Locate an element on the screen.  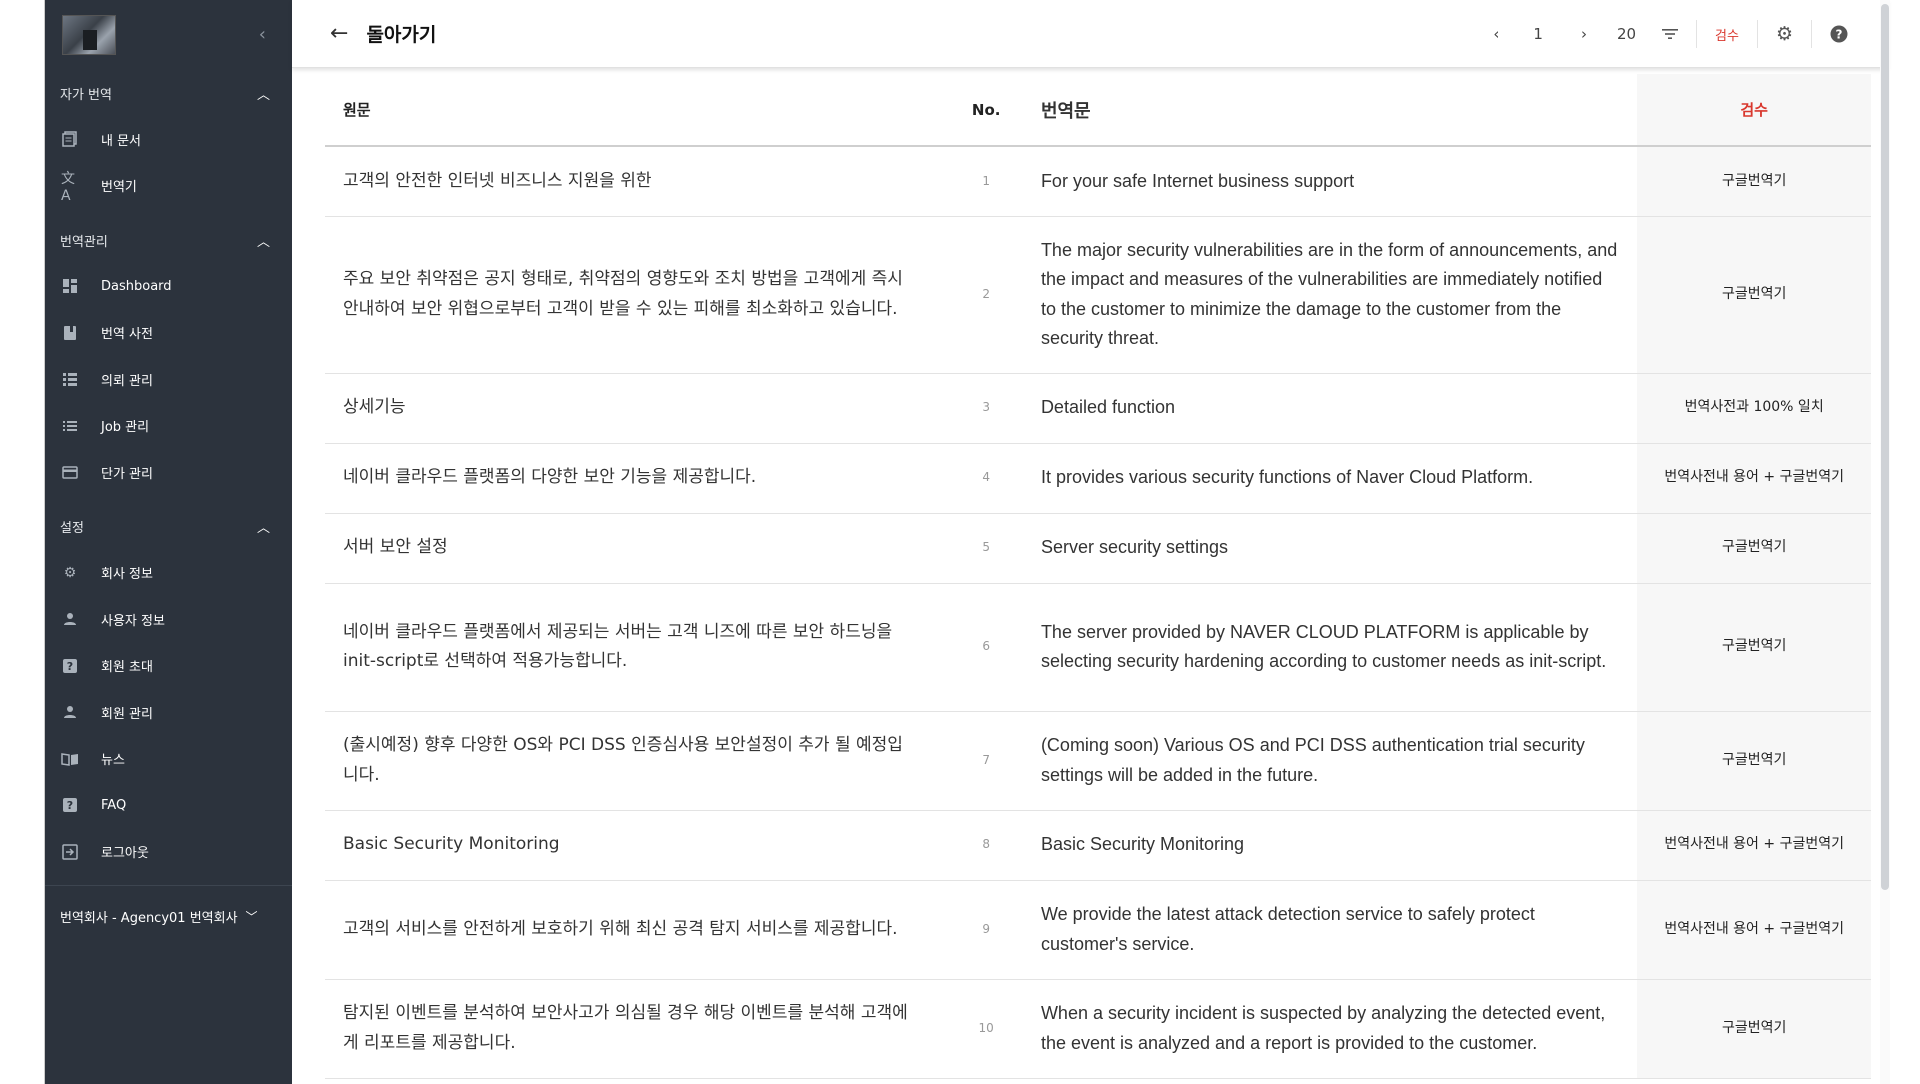
sidebar-item-member-management: 회원 관리 is located at coordinates (168, 712).